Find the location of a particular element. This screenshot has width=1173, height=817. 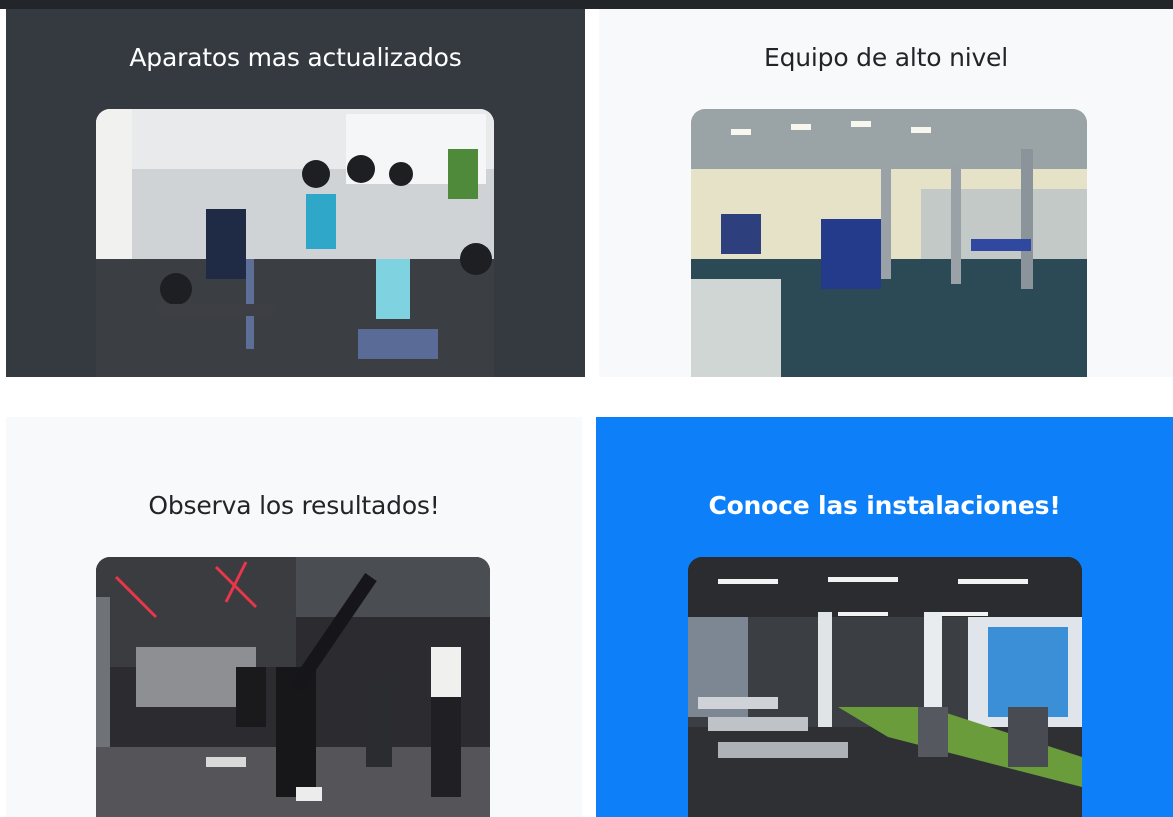

gym-photo-training-class is located at coordinates (293, 687).